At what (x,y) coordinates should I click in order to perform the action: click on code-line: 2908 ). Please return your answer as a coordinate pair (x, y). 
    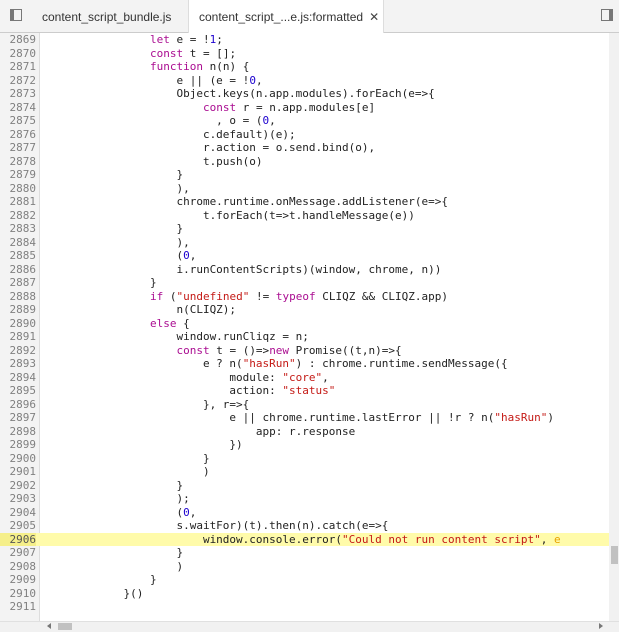
    Looking at the image, I should click on (304, 567).